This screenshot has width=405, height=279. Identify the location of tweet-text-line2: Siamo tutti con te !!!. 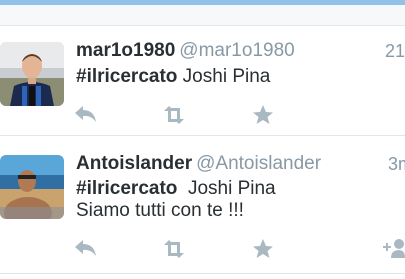
(160, 210).